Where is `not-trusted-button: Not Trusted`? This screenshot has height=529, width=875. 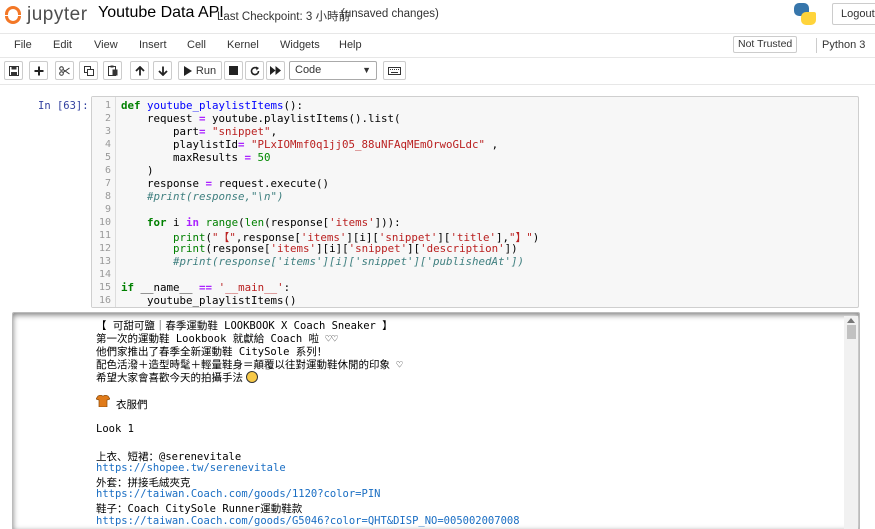
not-trusted-button: Not Trusted is located at coordinates (765, 44).